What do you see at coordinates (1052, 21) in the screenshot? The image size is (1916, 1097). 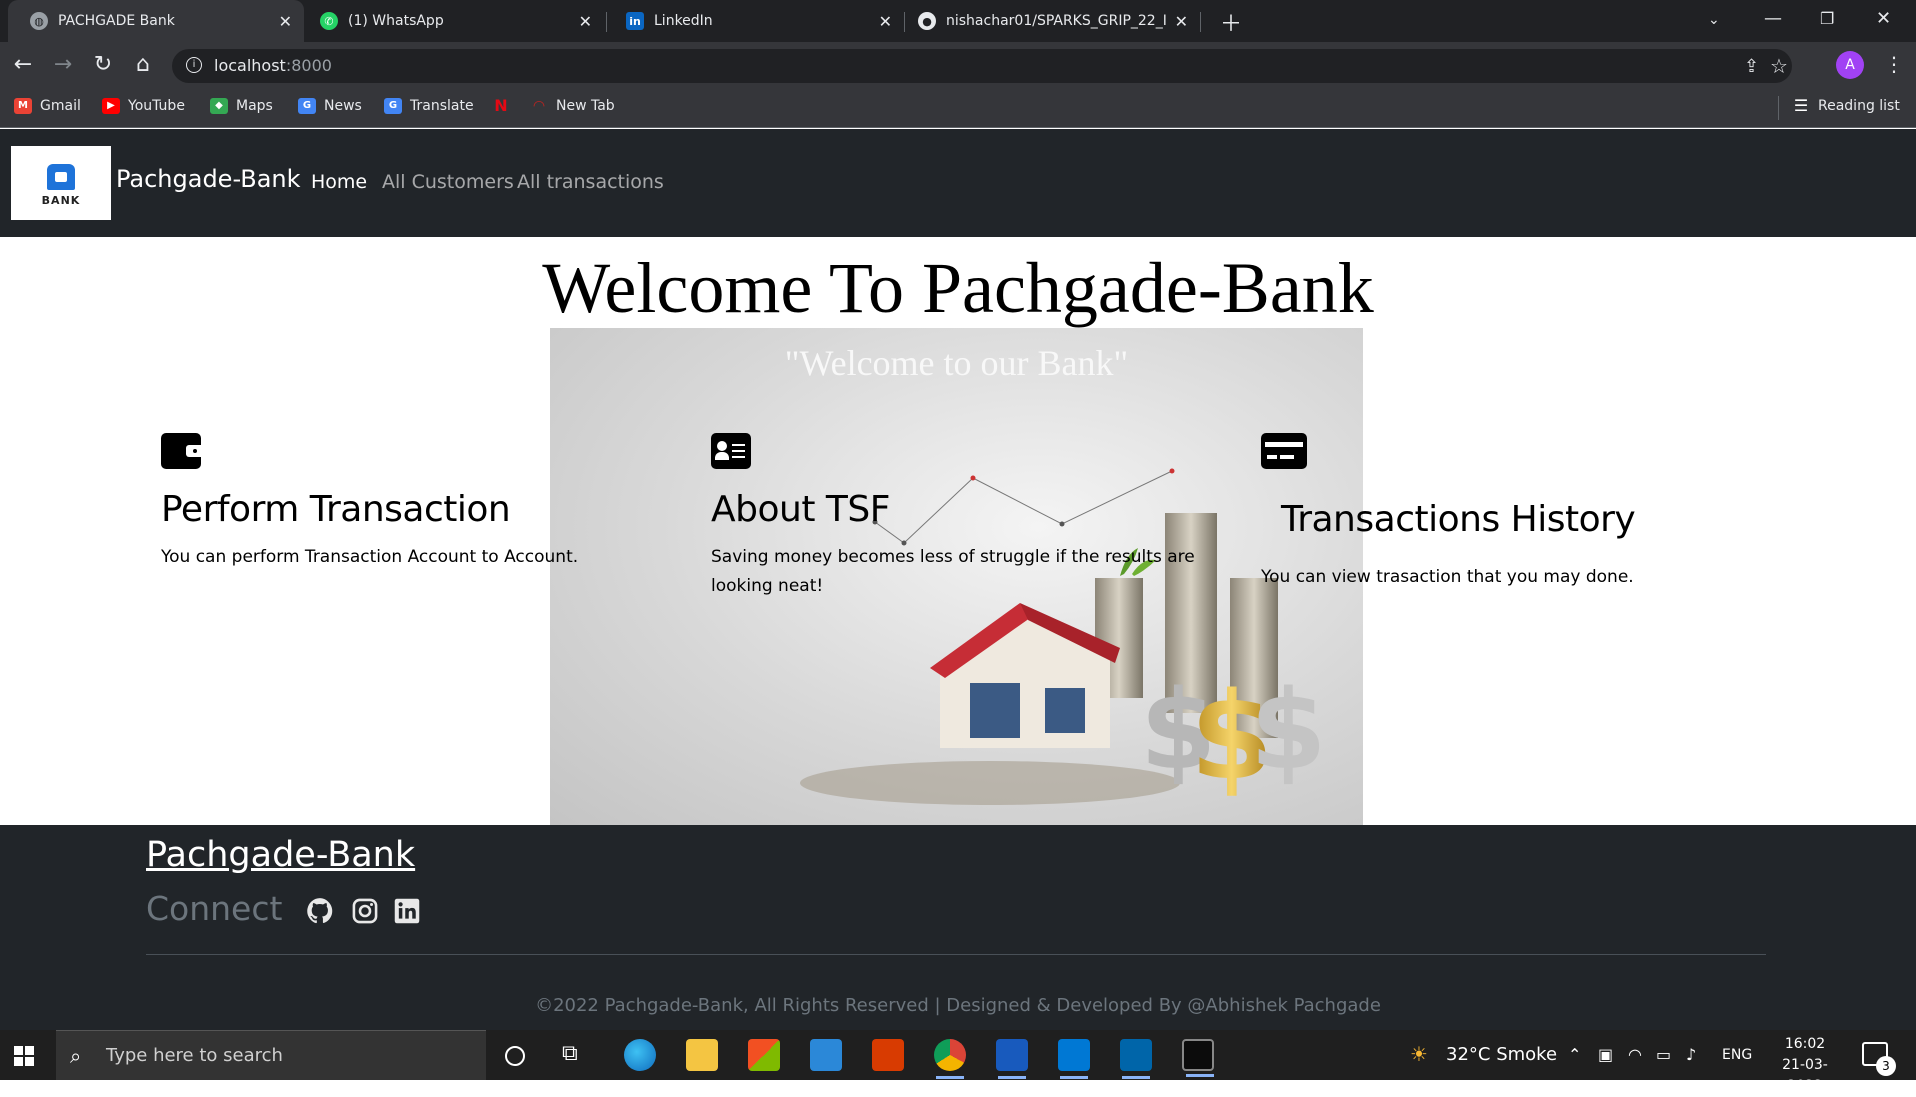 I see `tab-github: ● nishachar01/SPARKS_GRIP_22_Int ✕` at bounding box center [1052, 21].